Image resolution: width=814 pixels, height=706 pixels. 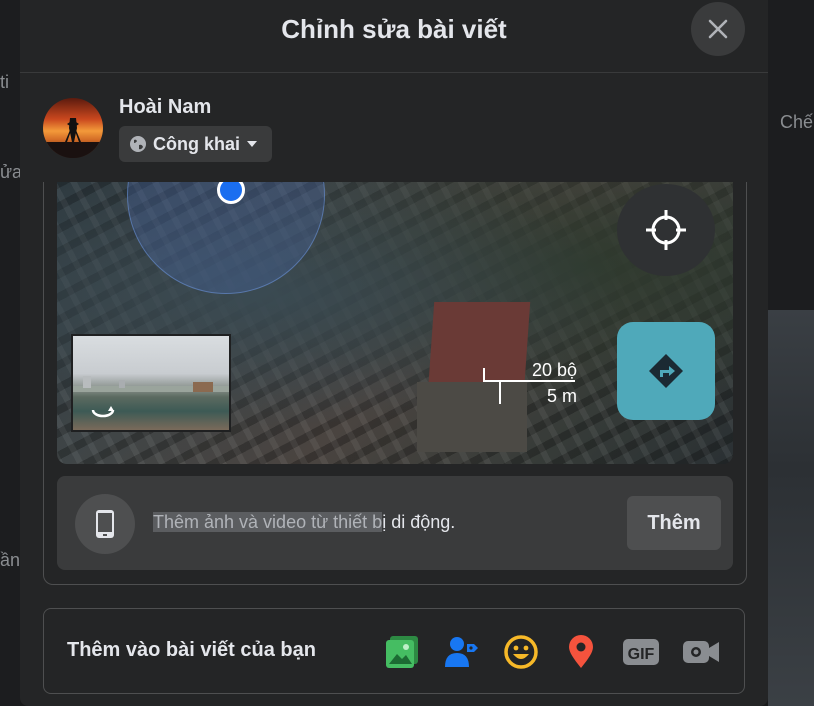 I want to click on phone-icon-container, so click(x=105, y=524).